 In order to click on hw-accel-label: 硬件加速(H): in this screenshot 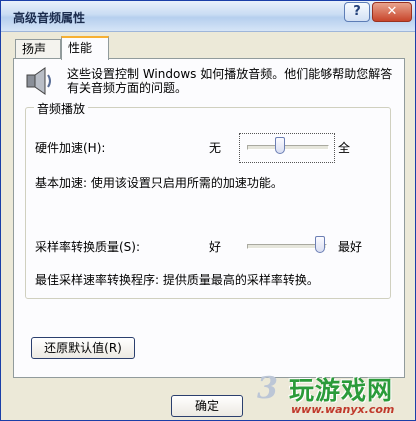, I will do `click(70, 148)`.